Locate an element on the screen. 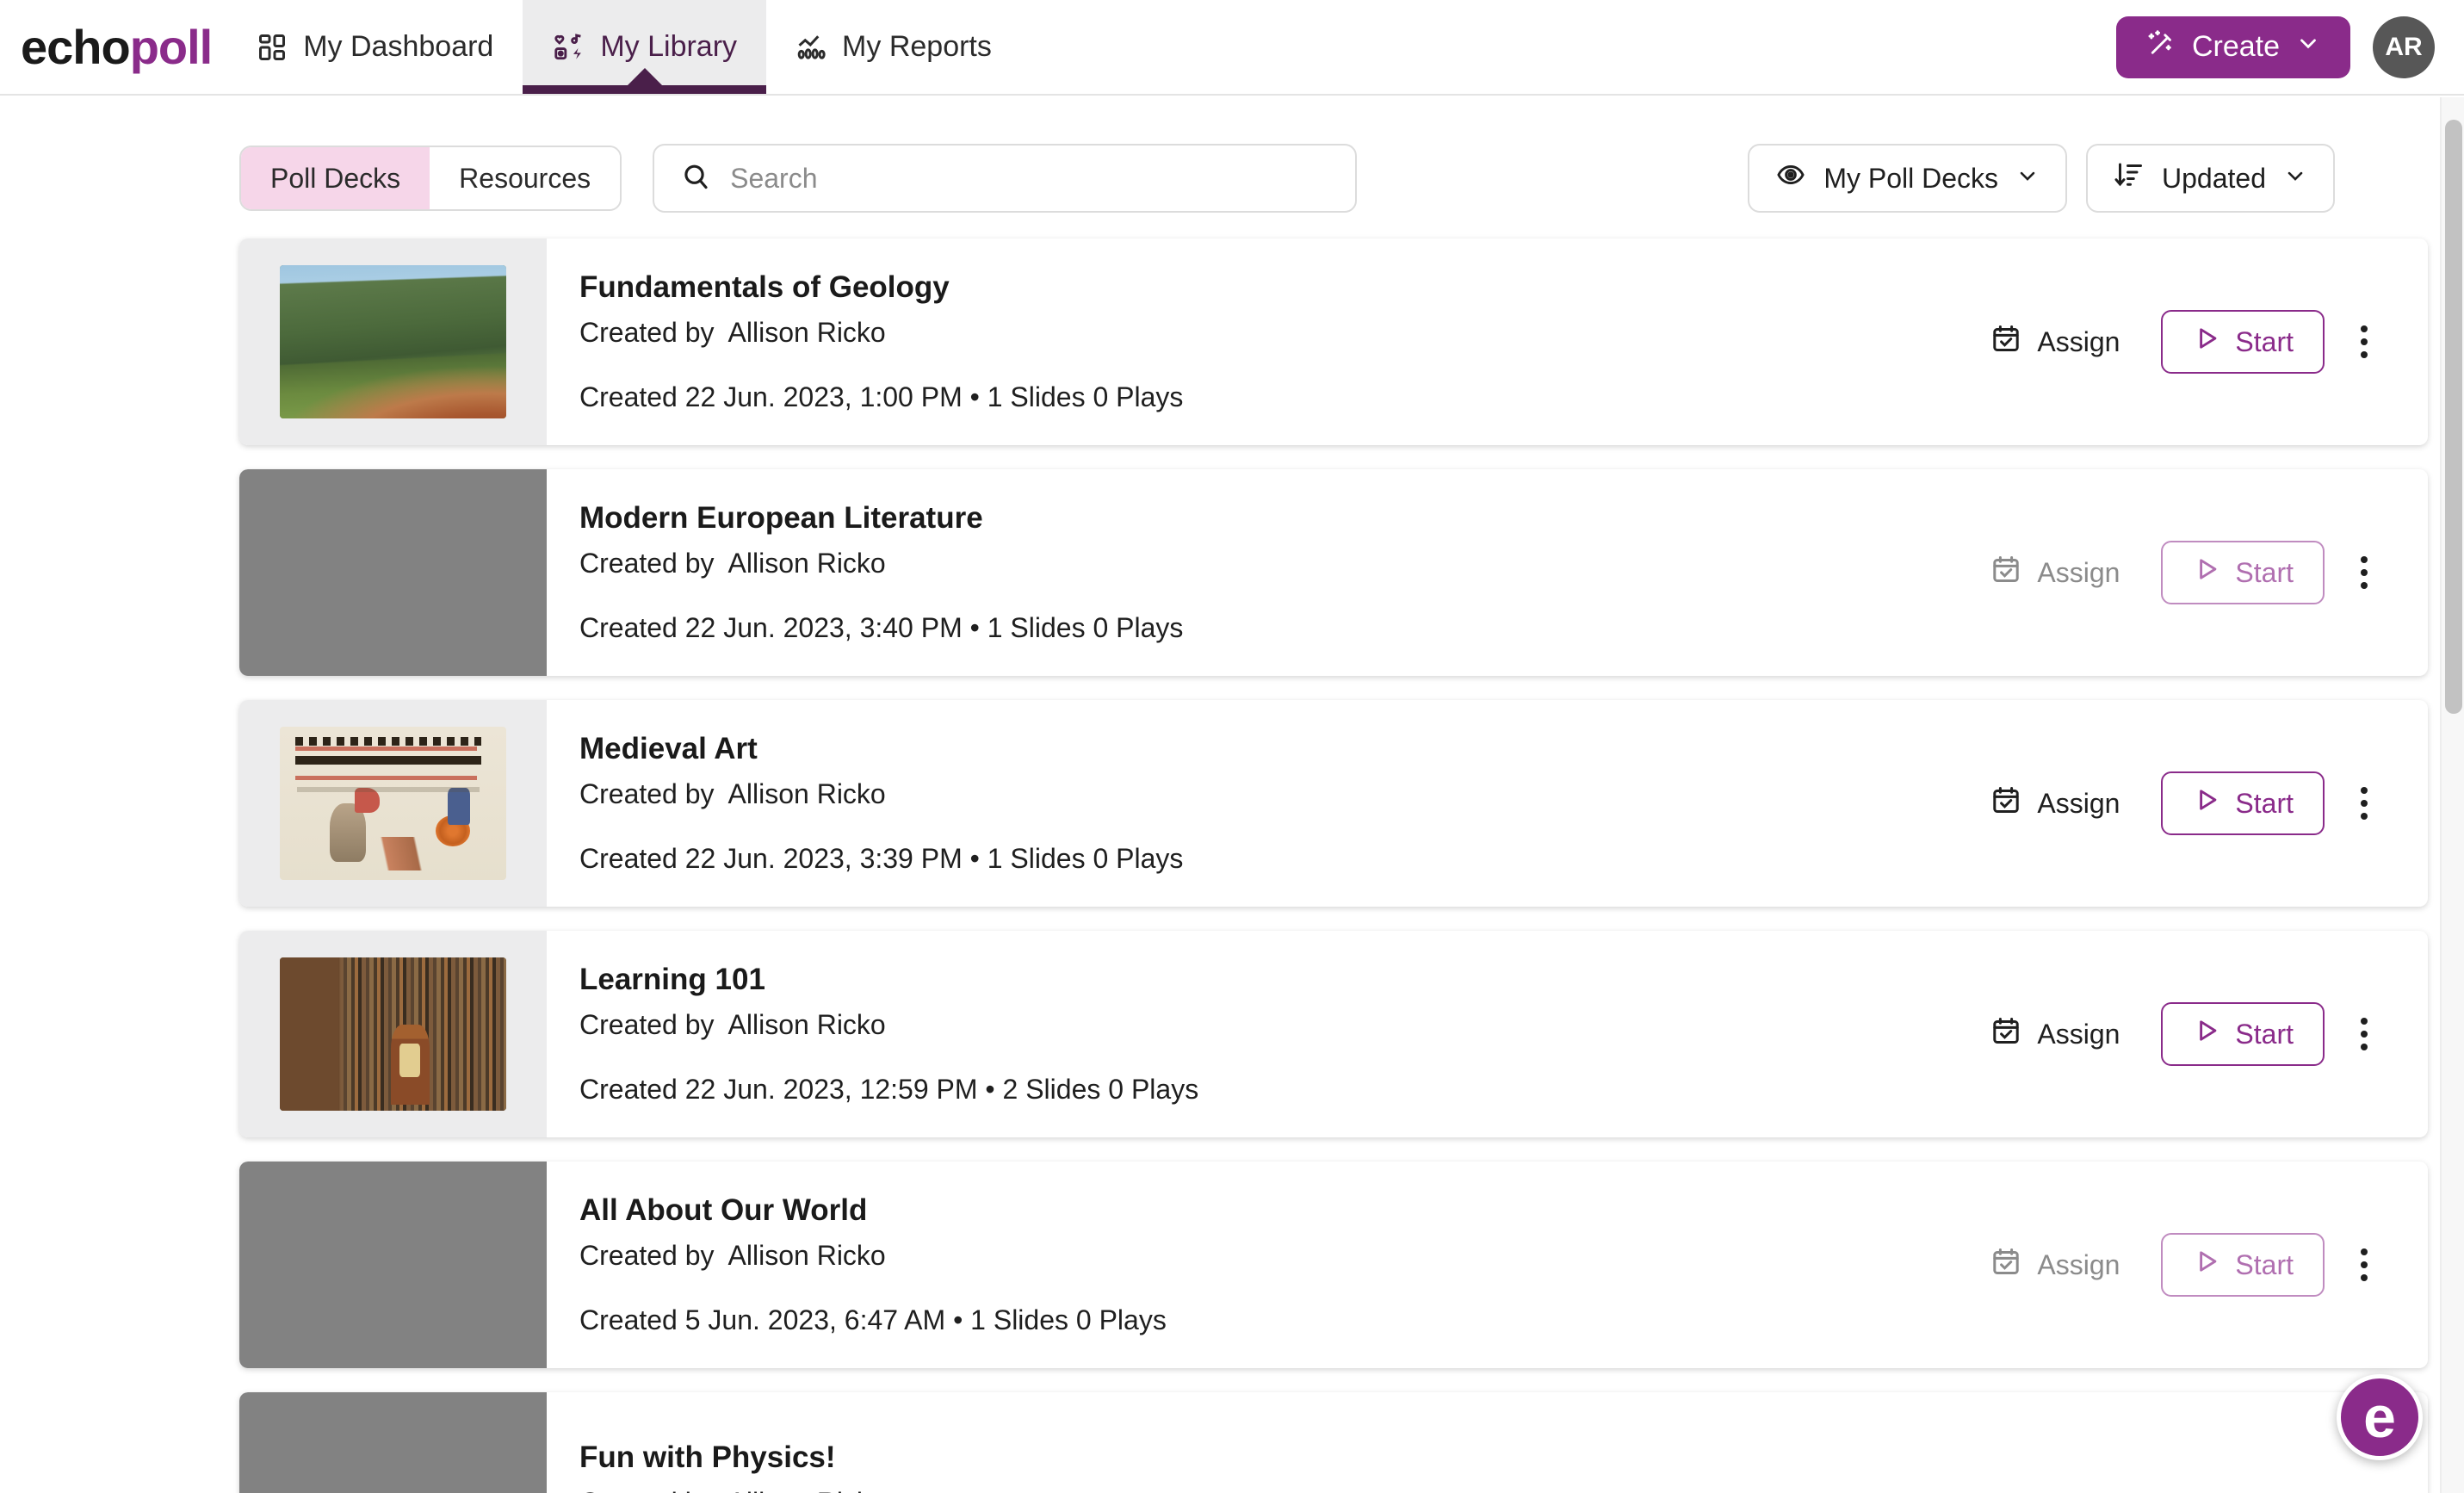 The image size is (2464, 1493). nav-tab-my-dashboard: My Dashboard is located at coordinates (375, 47).